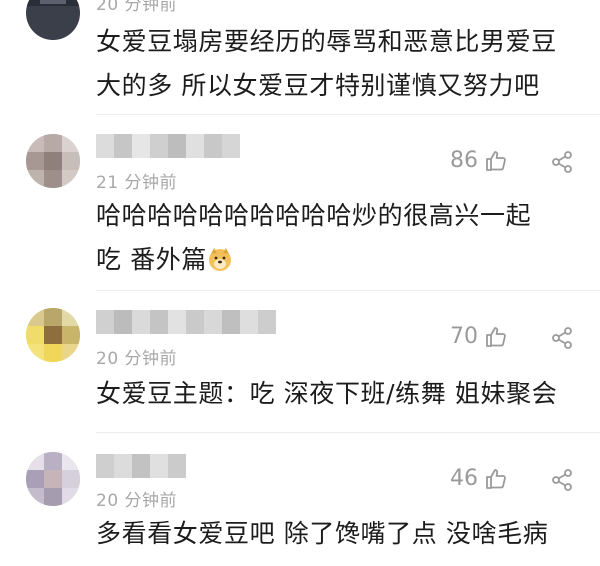 The image size is (600, 566). I want to click on like-count: 86, so click(464, 160).